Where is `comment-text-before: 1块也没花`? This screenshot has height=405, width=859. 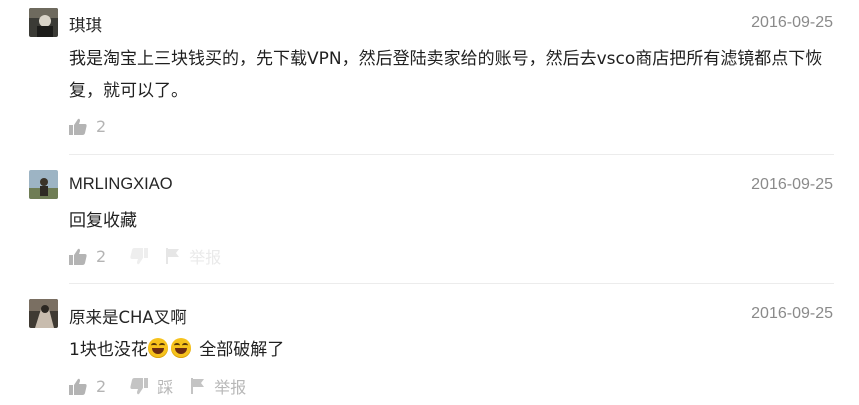
comment-text-before: 1块也没花 is located at coordinates (108, 350).